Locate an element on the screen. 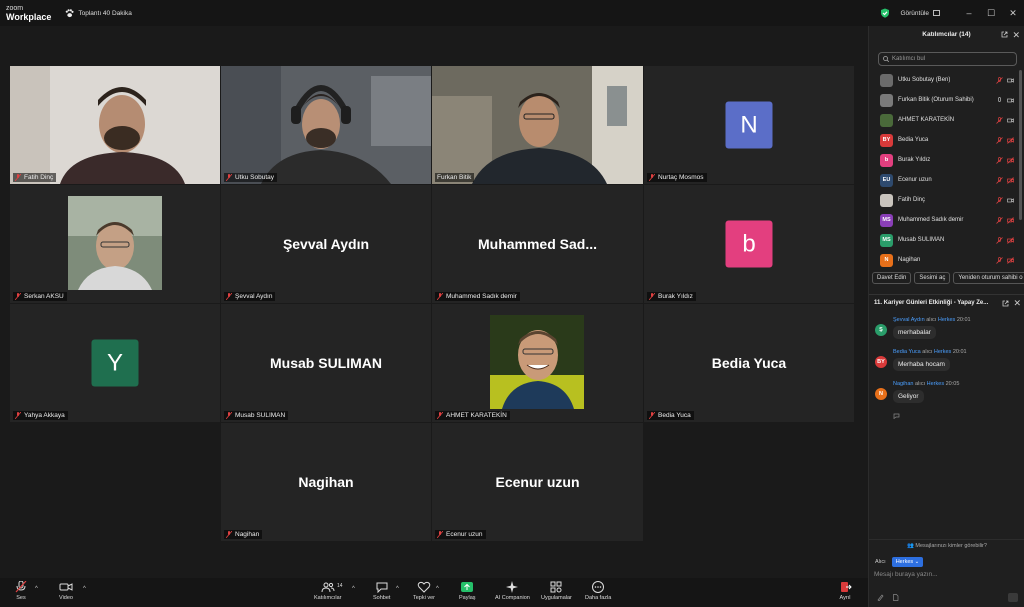  participant-row: MS Muhammed Sadık demir is located at coordinates (946, 220).